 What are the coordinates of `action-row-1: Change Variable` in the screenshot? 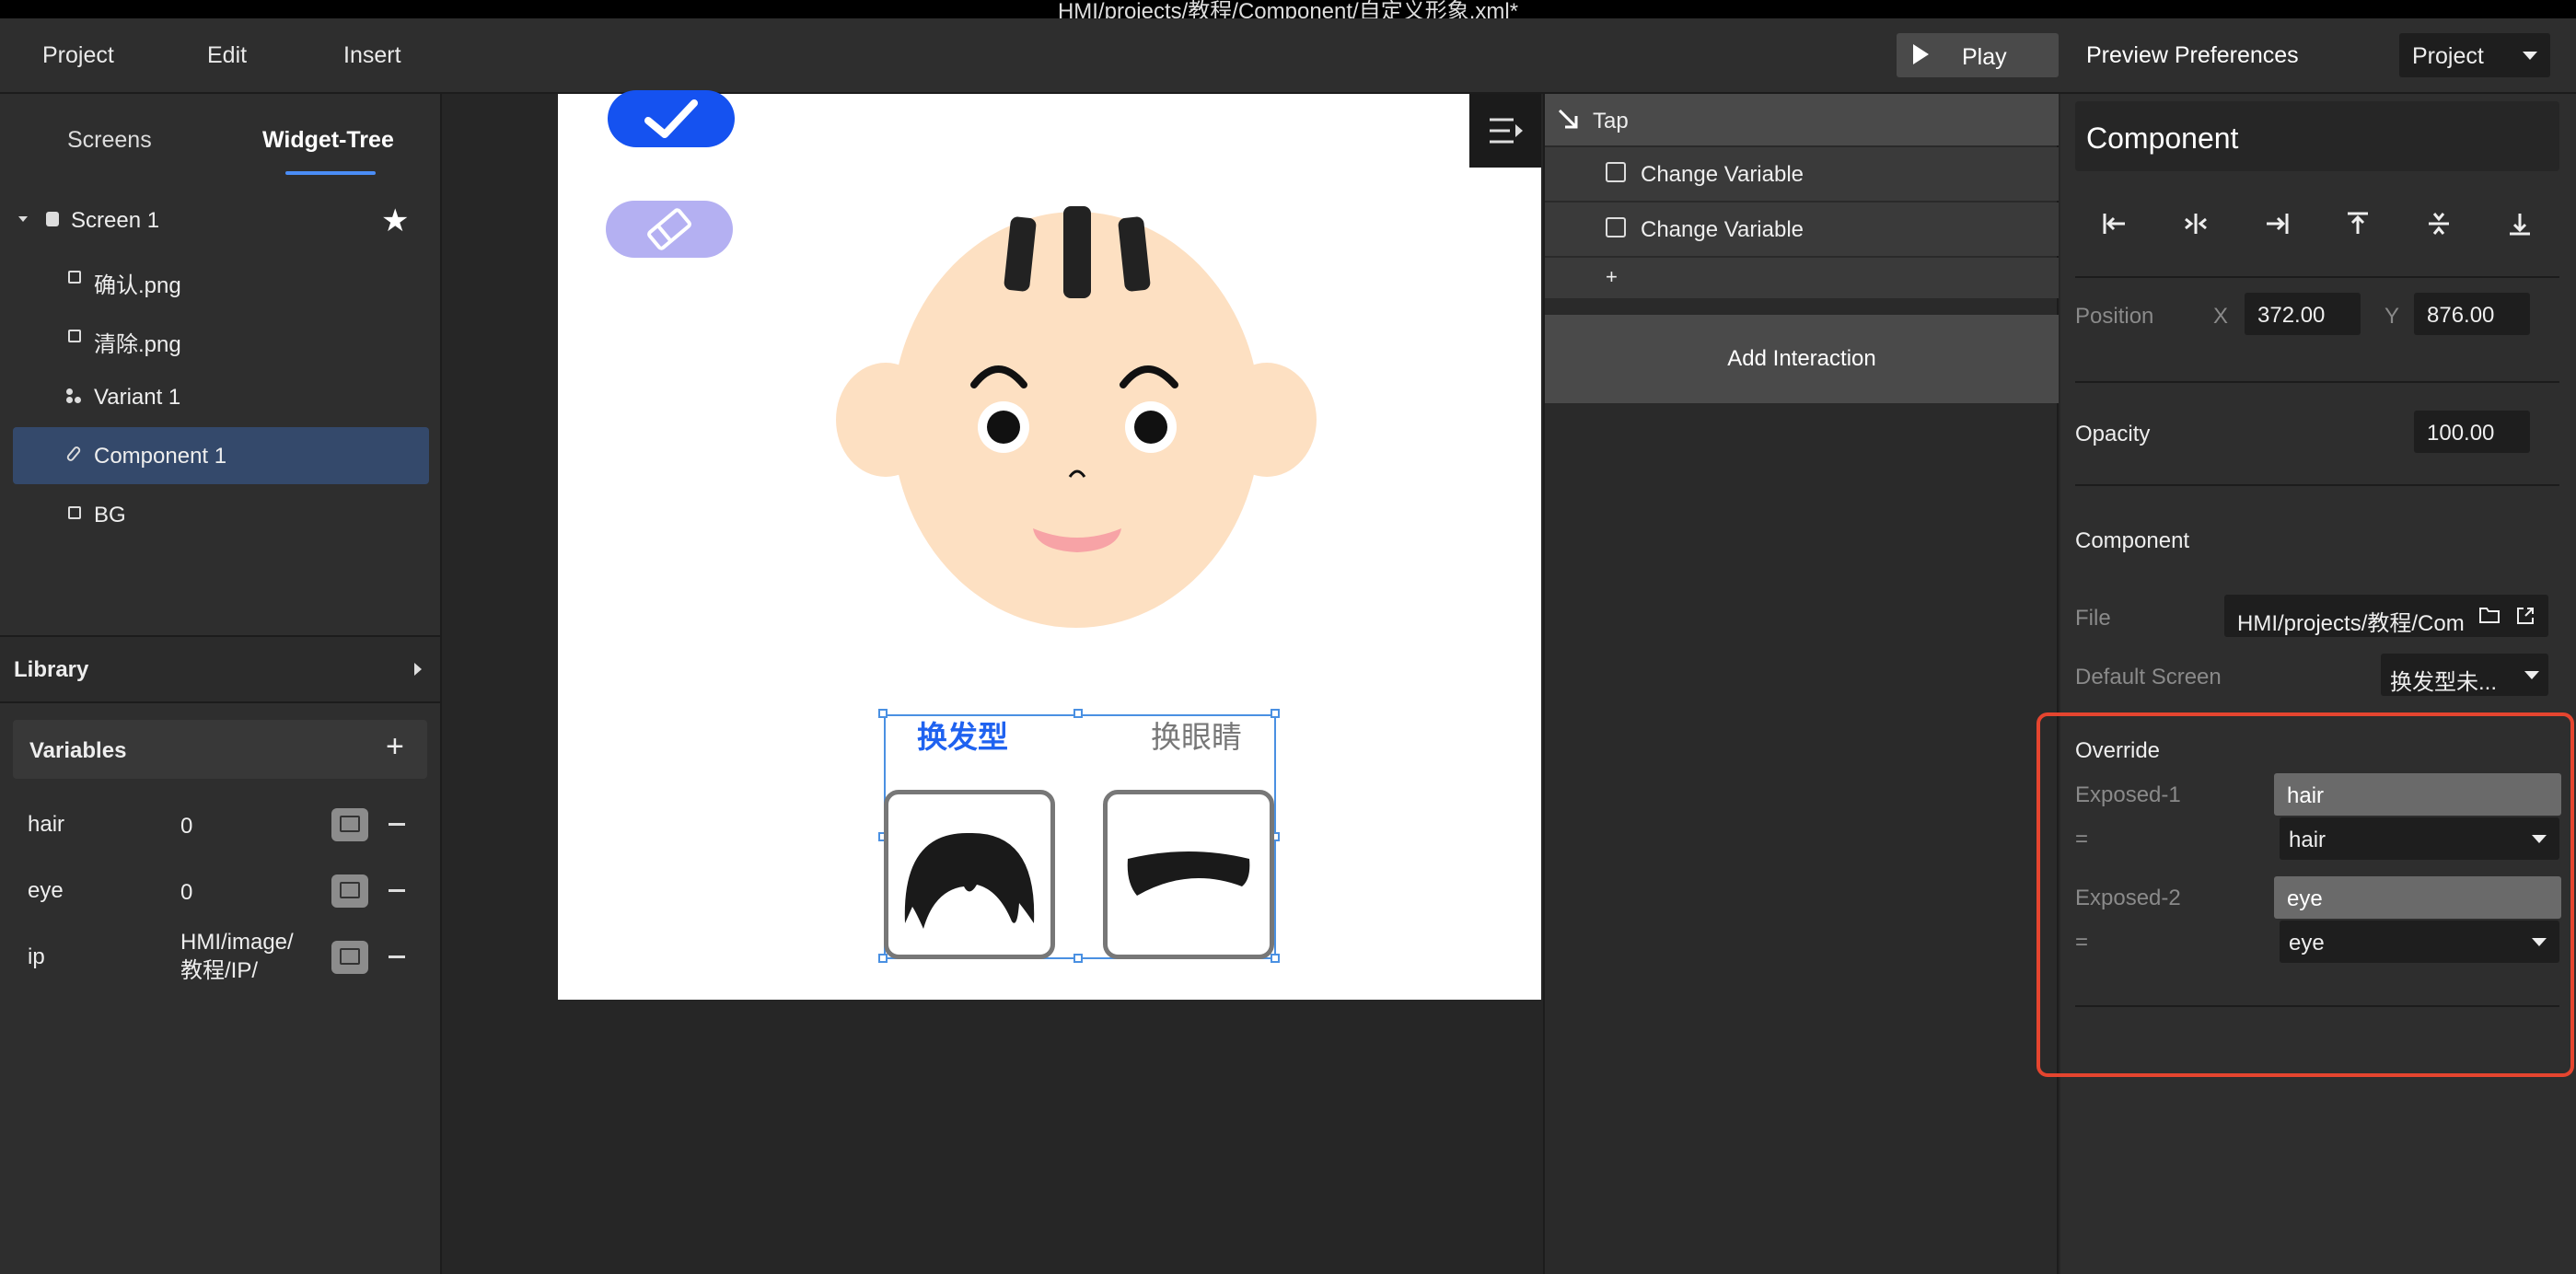 It's located at (1802, 174).